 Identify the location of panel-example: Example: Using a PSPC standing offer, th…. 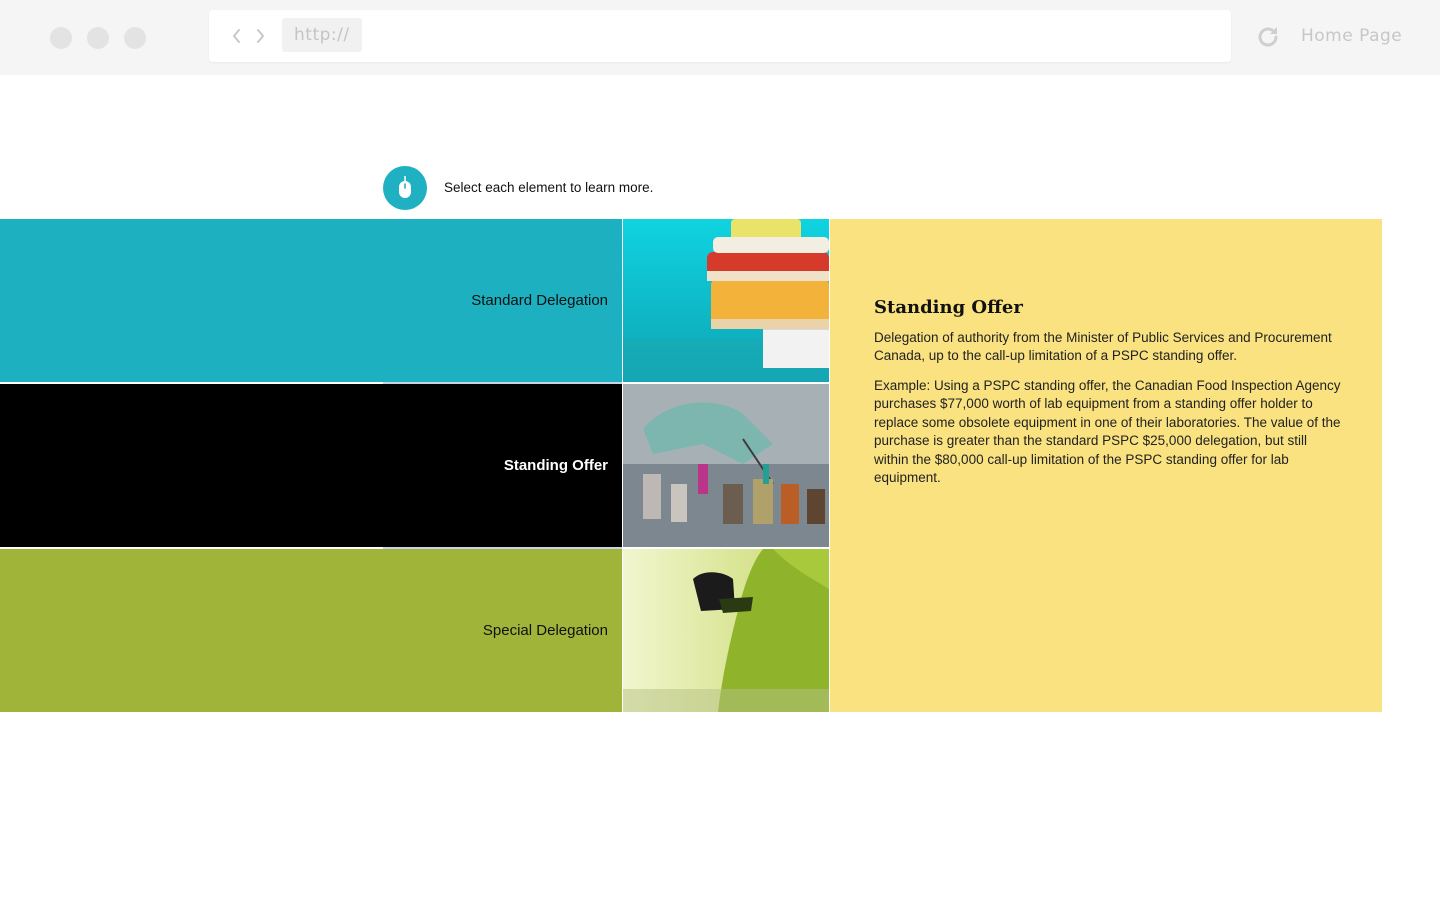
(1107, 432).